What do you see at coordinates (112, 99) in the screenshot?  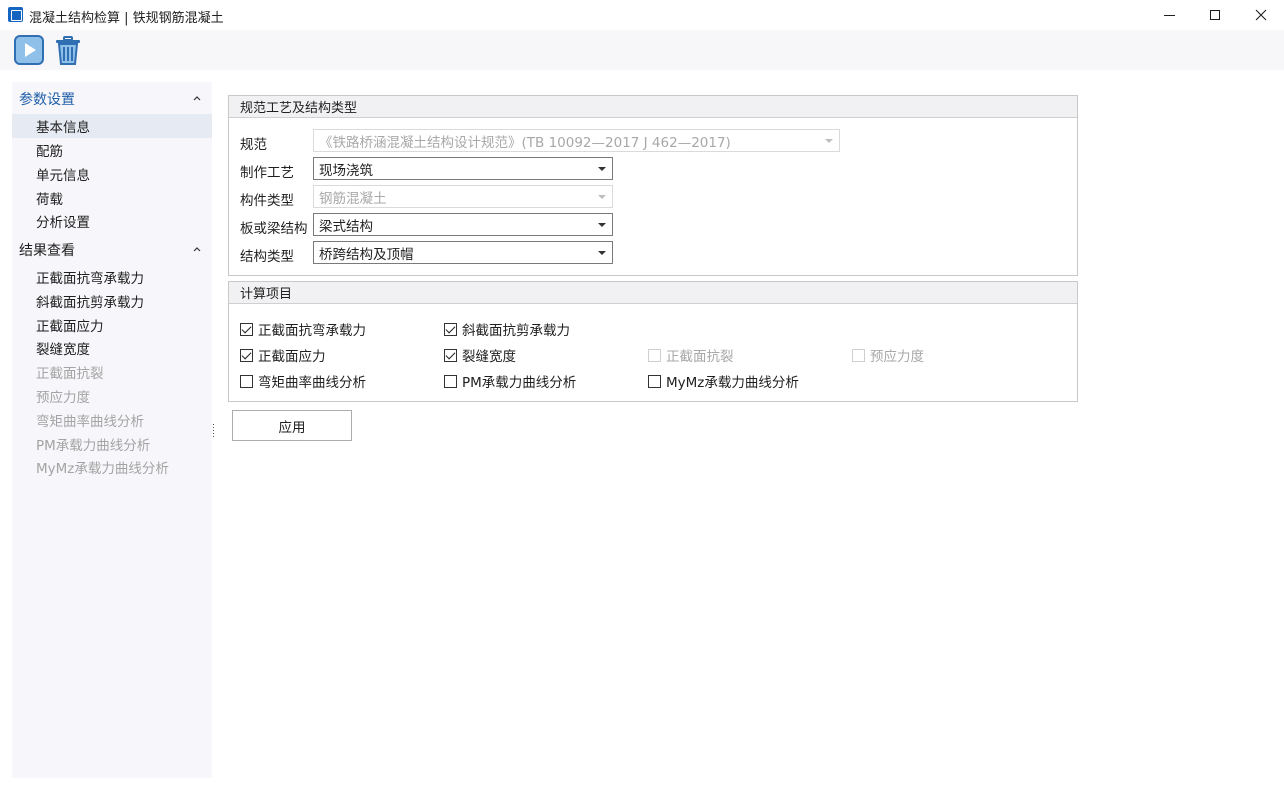 I see `group-header-parameter-settings: 参数设置` at bounding box center [112, 99].